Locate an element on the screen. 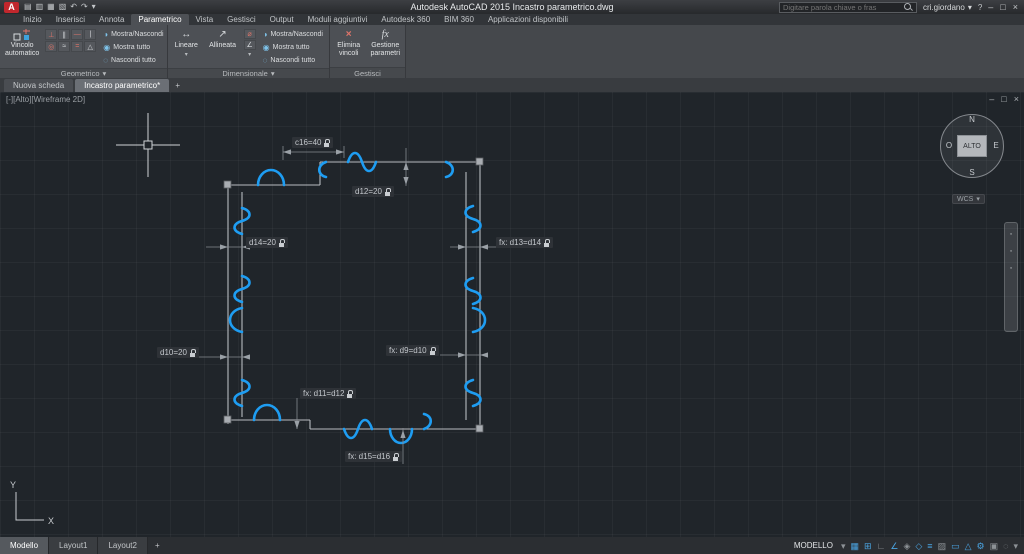  redo-icon: ↷ is located at coordinates (84, 7).